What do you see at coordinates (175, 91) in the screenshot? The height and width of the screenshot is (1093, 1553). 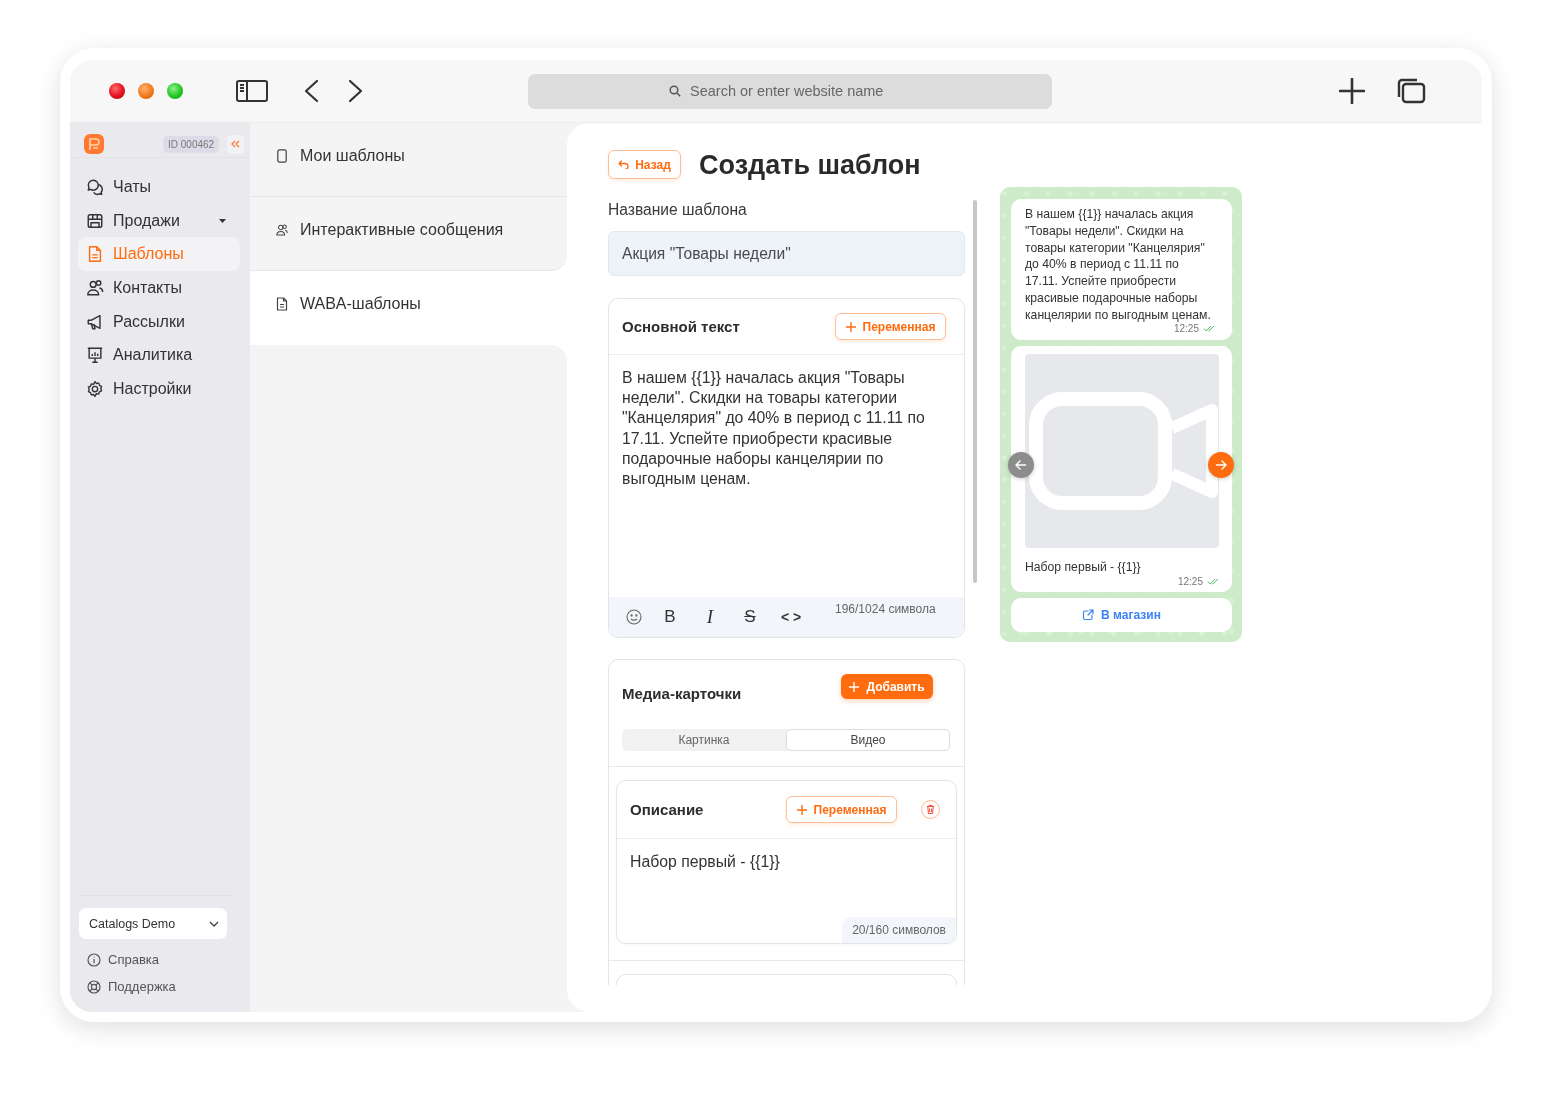 I see `maximize-dot-icon` at bounding box center [175, 91].